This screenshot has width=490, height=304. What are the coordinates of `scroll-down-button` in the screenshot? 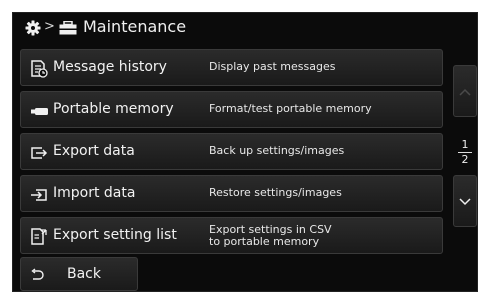 It's located at (465, 201).